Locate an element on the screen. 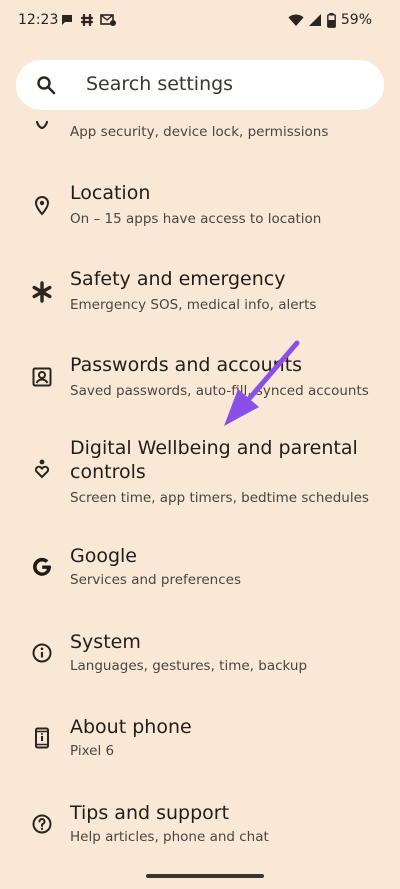 The image size is (400, 889). settings-item-subtitle: Help articles, phone and chat is located at coordinates (169, 837).